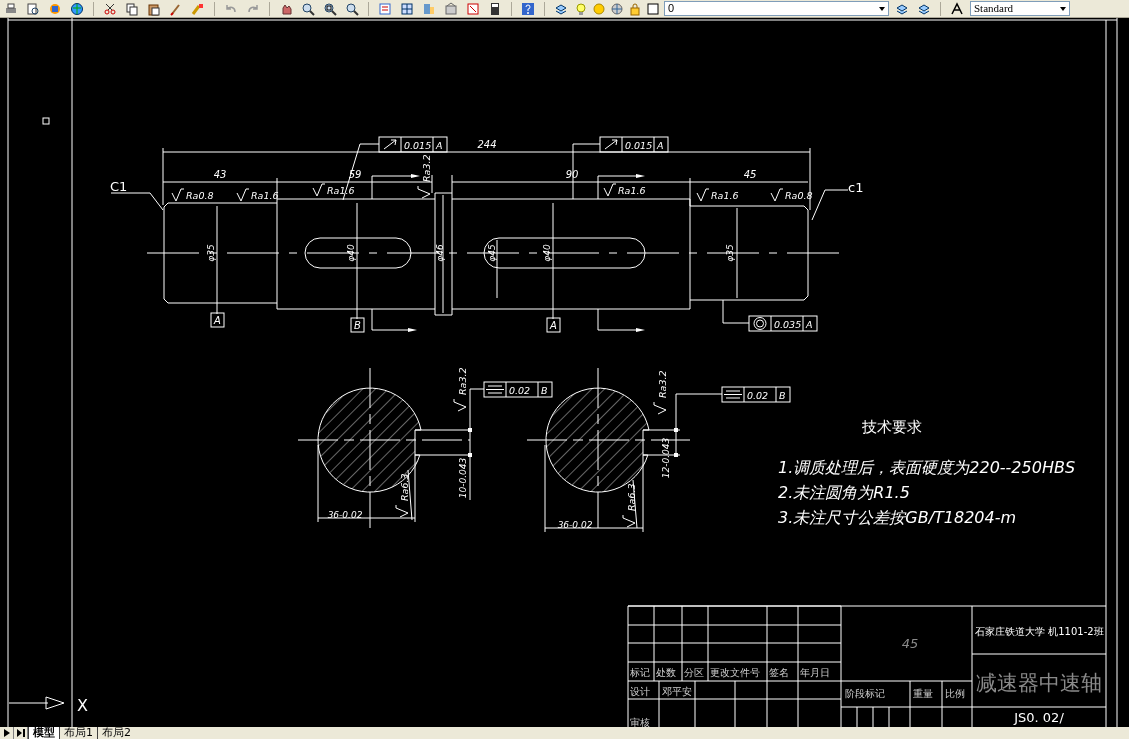 The width and height of the screenshot is (1129, 739). What do you see at coordinates (910, 643) in the screenshot?
I see `material-text: 45` at bounding box center [910, 643].